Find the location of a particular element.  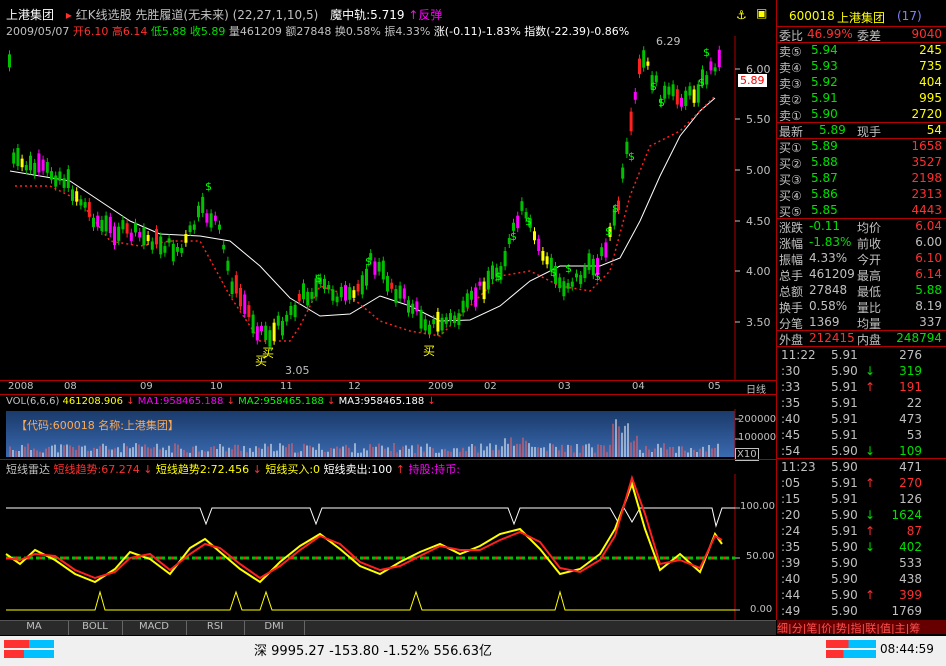

index-value: 9995.27 is located at coordinates (298, 651).